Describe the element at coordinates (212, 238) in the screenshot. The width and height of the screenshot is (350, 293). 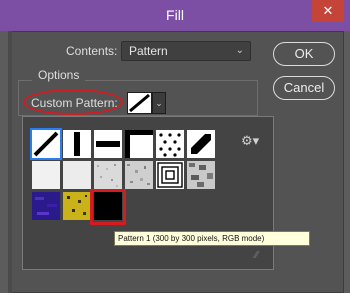
I see `pattern-tooltip: Pattern 1 (300 by 300 pixels, RGB mode)` at that location.